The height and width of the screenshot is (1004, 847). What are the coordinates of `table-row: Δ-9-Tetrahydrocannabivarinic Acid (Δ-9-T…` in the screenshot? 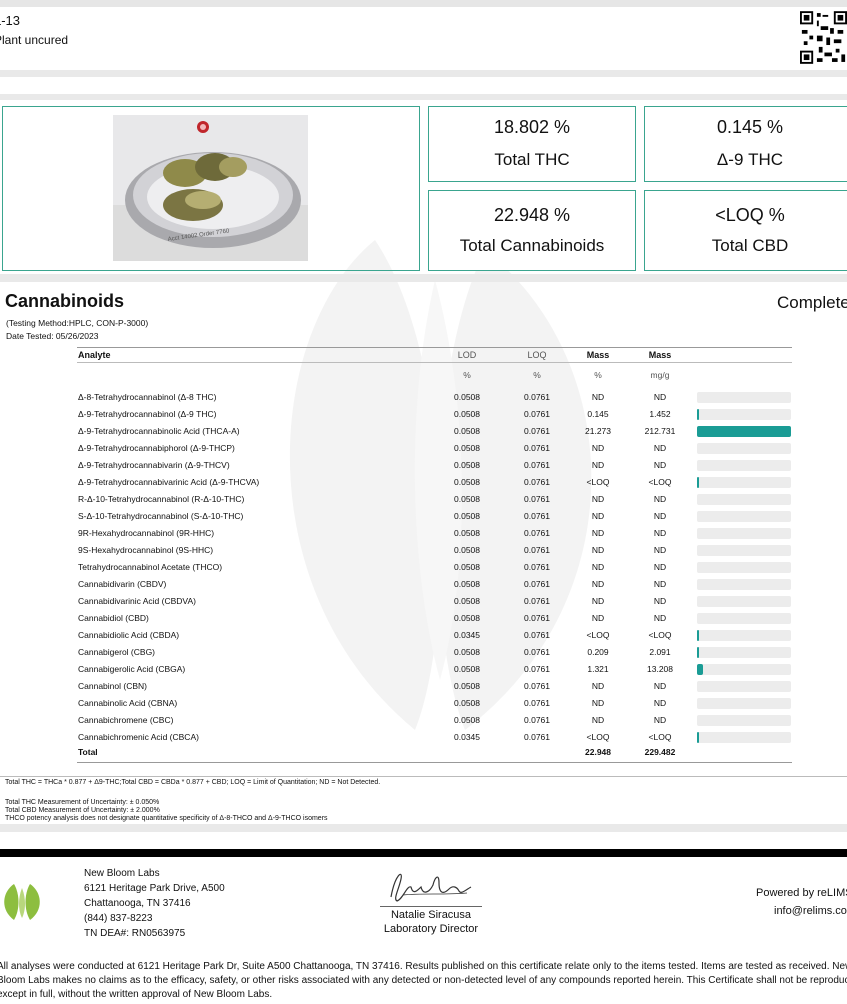 It's located at (423, 482).